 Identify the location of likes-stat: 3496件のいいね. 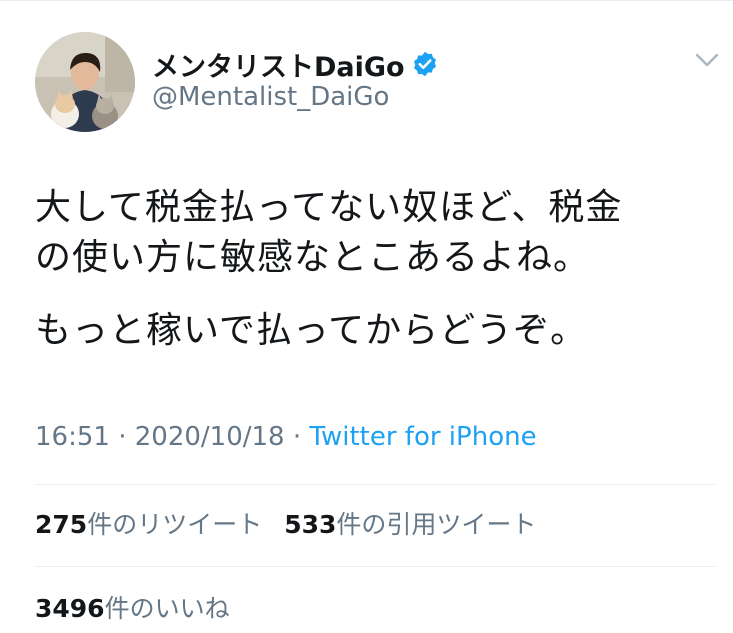
(132, 607).